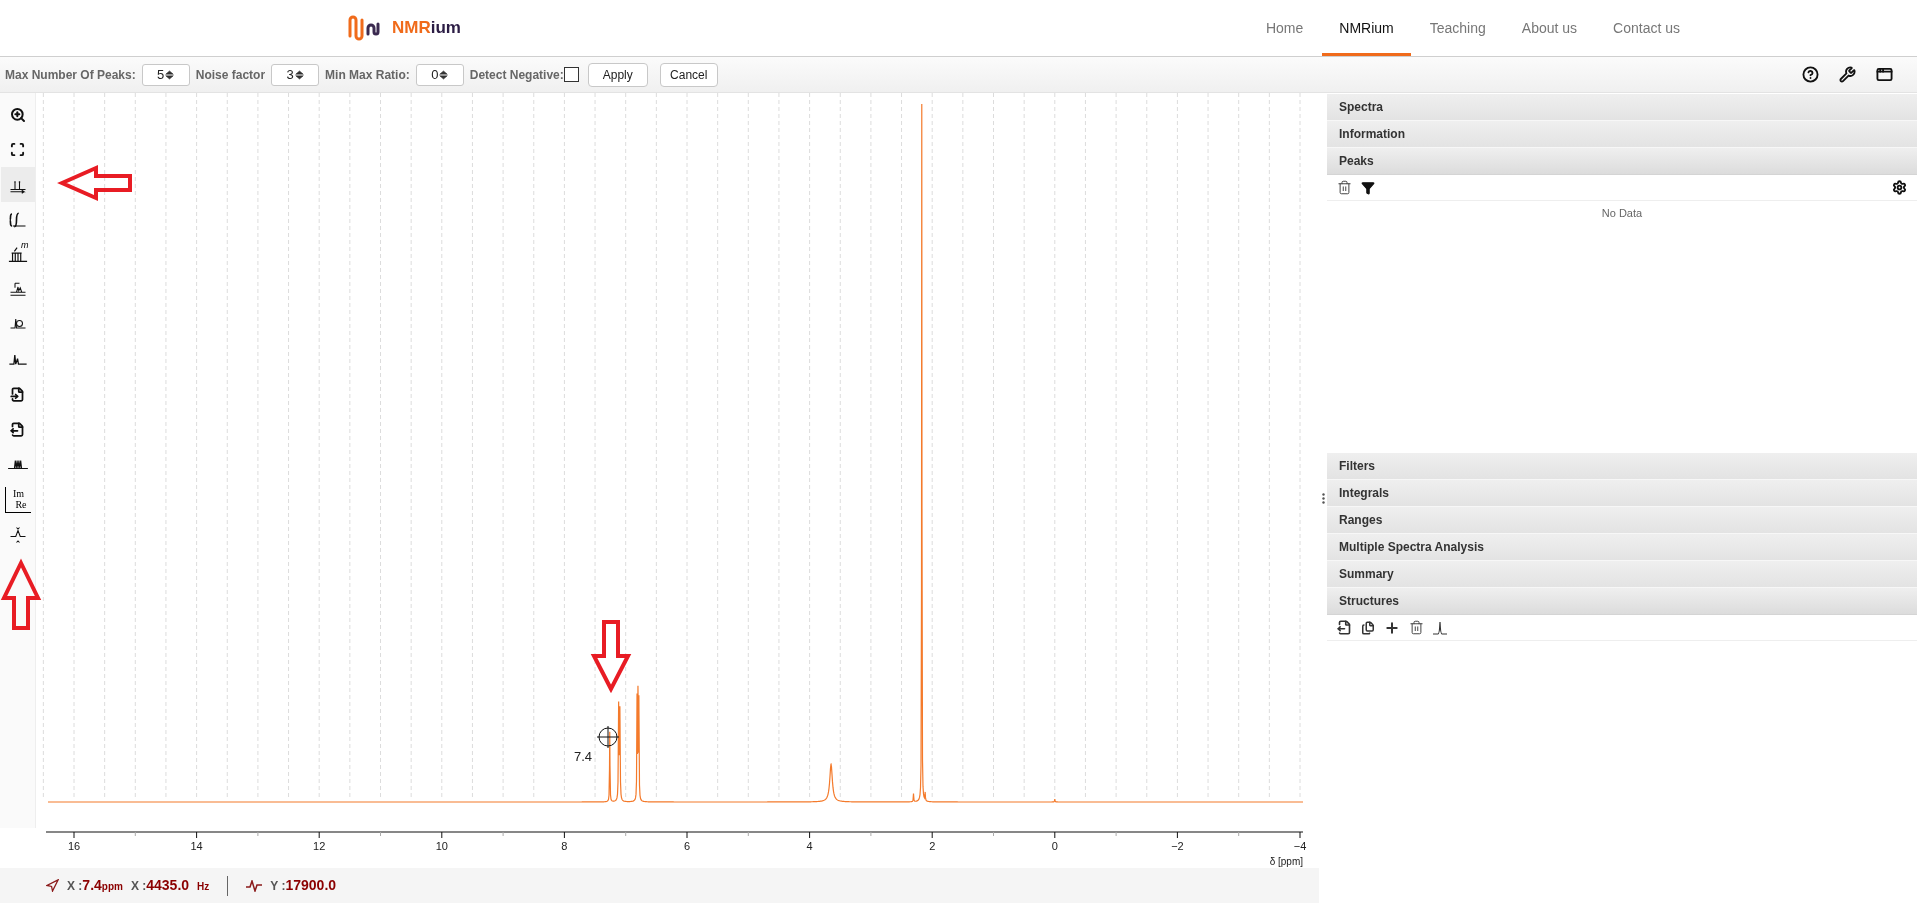 This screenshot has height=903, width=1917. I want to click on nav-link: Home, so click(1284, 28).